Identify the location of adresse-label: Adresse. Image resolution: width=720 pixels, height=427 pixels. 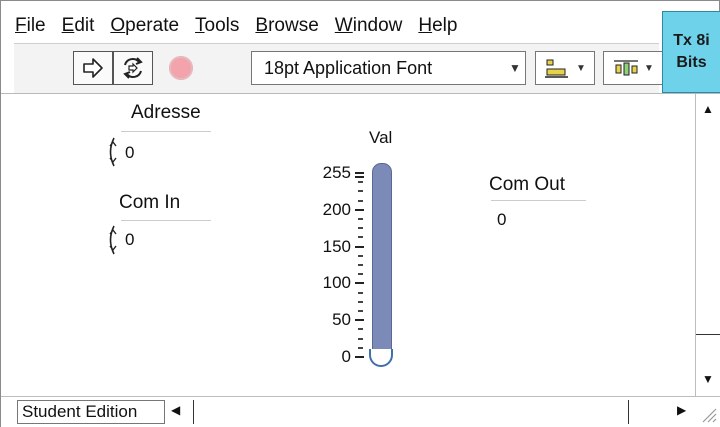
(166, 112).